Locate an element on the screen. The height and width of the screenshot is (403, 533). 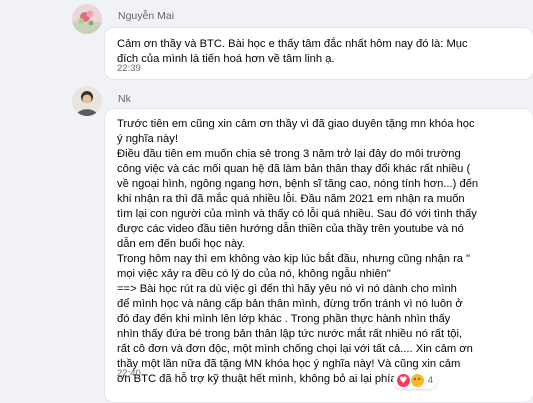
heart-icon is located at coordinates (403, 381).